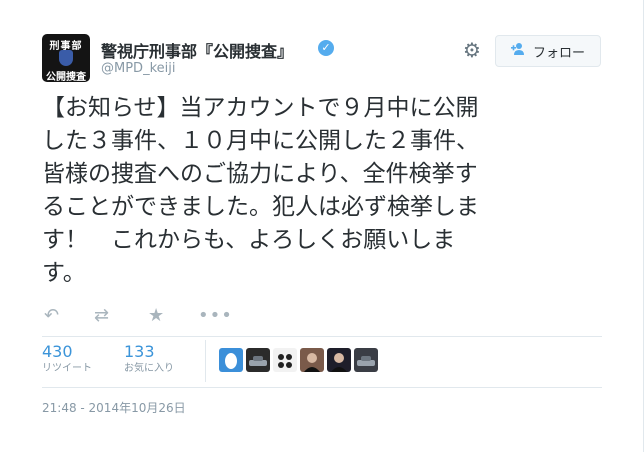 This screenshot has height=452, width=644. Describe the element at coordinates (66, 77) in the screenshot. I see `avatar-bottom-text: 公開捜査` at that location.